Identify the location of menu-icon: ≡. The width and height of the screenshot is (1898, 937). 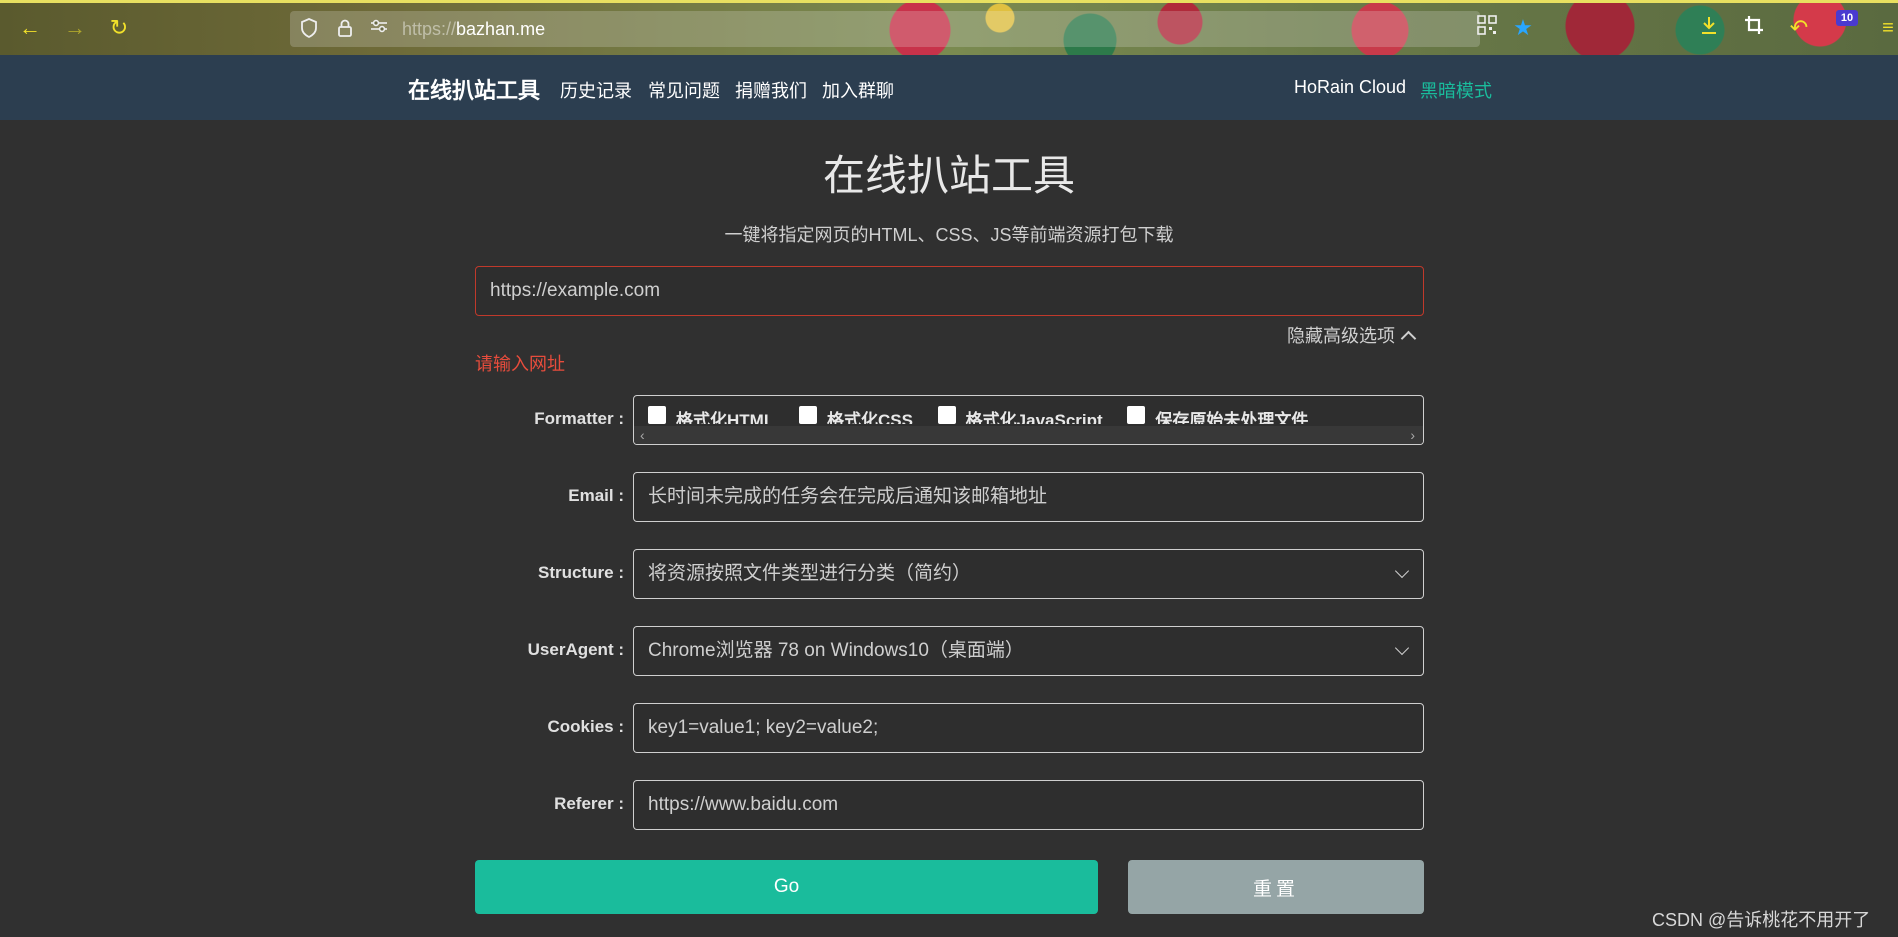
(1888, 28).